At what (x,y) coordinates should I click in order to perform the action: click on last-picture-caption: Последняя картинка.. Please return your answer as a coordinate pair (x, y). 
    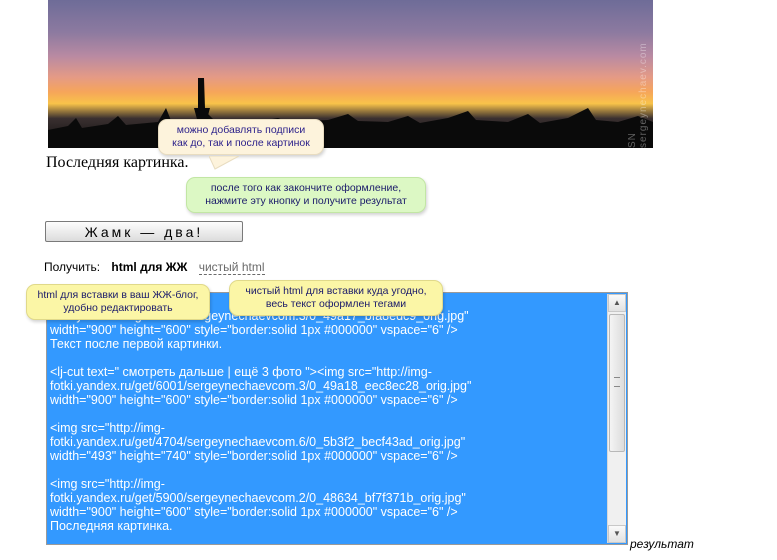
    Looking at the image, I should click on (117, 162).